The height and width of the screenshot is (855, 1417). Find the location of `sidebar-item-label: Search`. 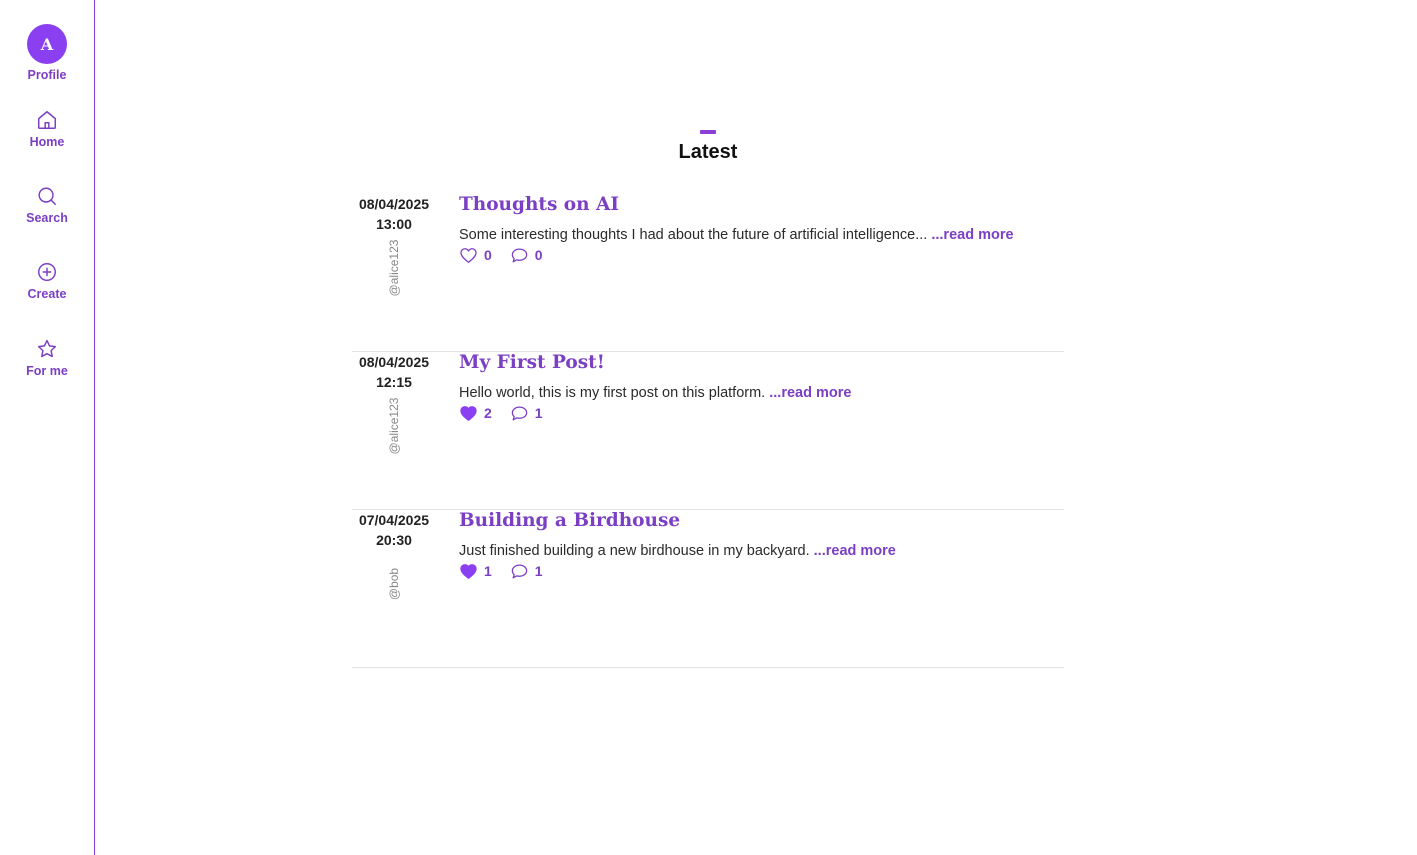

sidebar-item-label: Search is located at coordinates (47, 218).